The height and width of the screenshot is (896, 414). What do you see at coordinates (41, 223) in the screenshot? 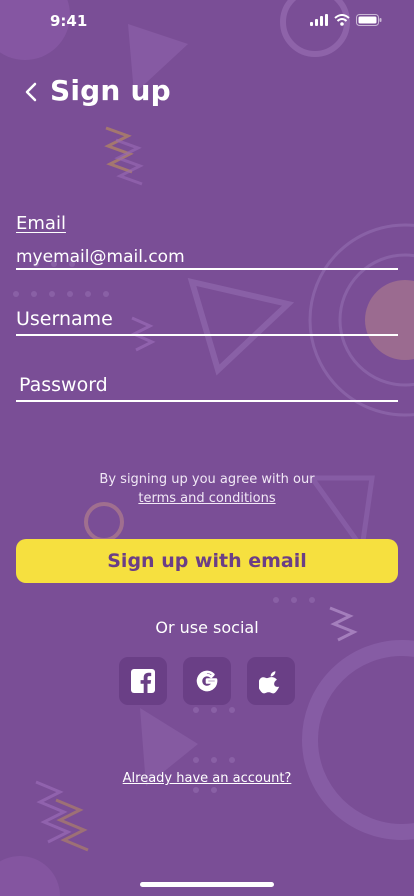
I see `email-label: Email` at bounding box center [41, 223].